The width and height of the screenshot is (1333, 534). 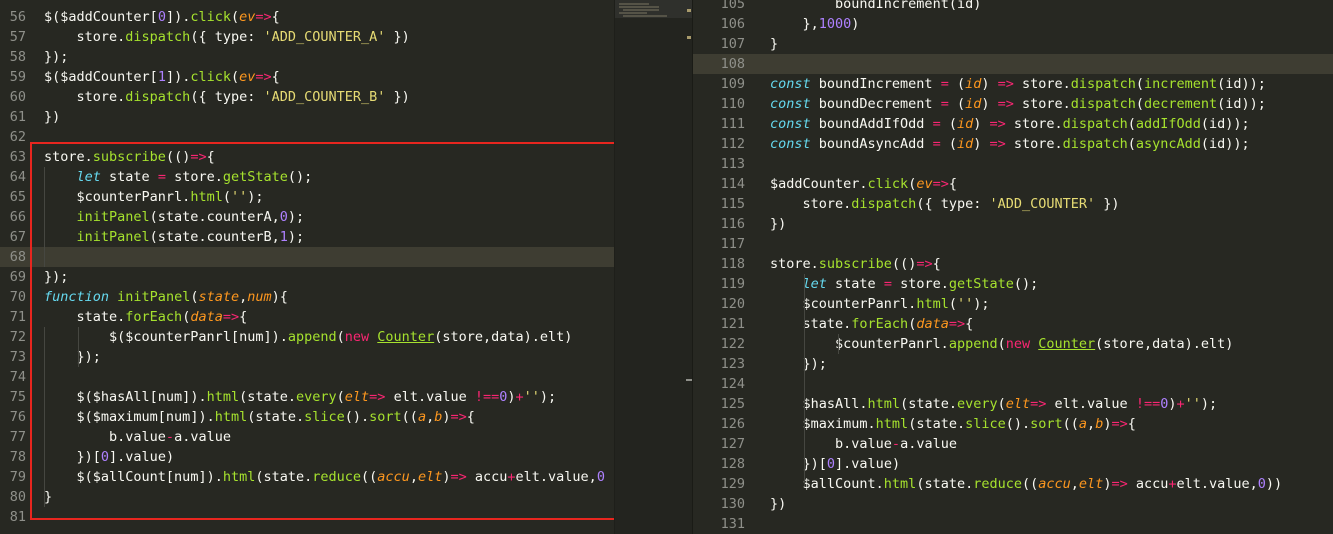 What do you see at coordinates (875, 84) in the screenshot?
I see `code-token: boundIncrement` at bounding box center [875, 84].